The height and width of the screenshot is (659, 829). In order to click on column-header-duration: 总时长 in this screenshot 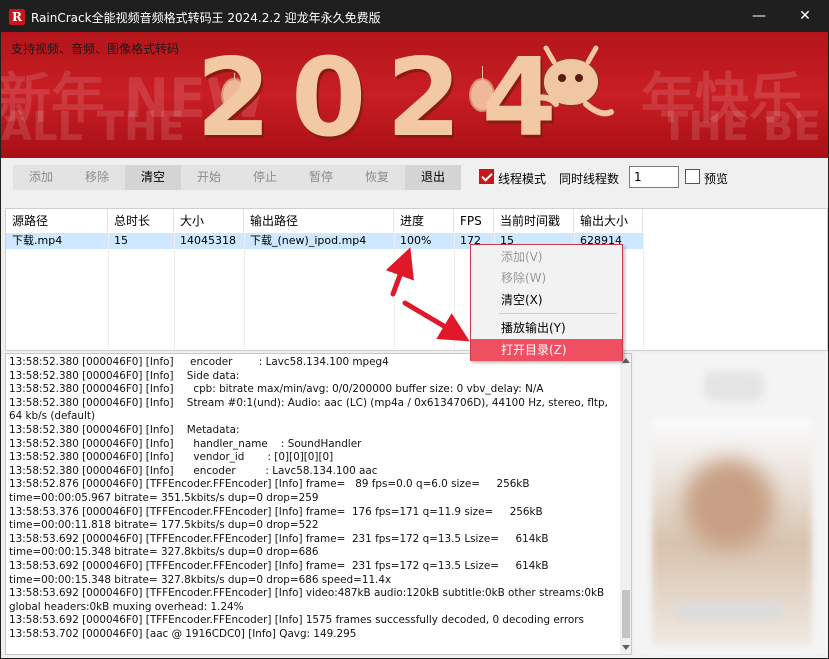, I will do `click(141, 221)`.